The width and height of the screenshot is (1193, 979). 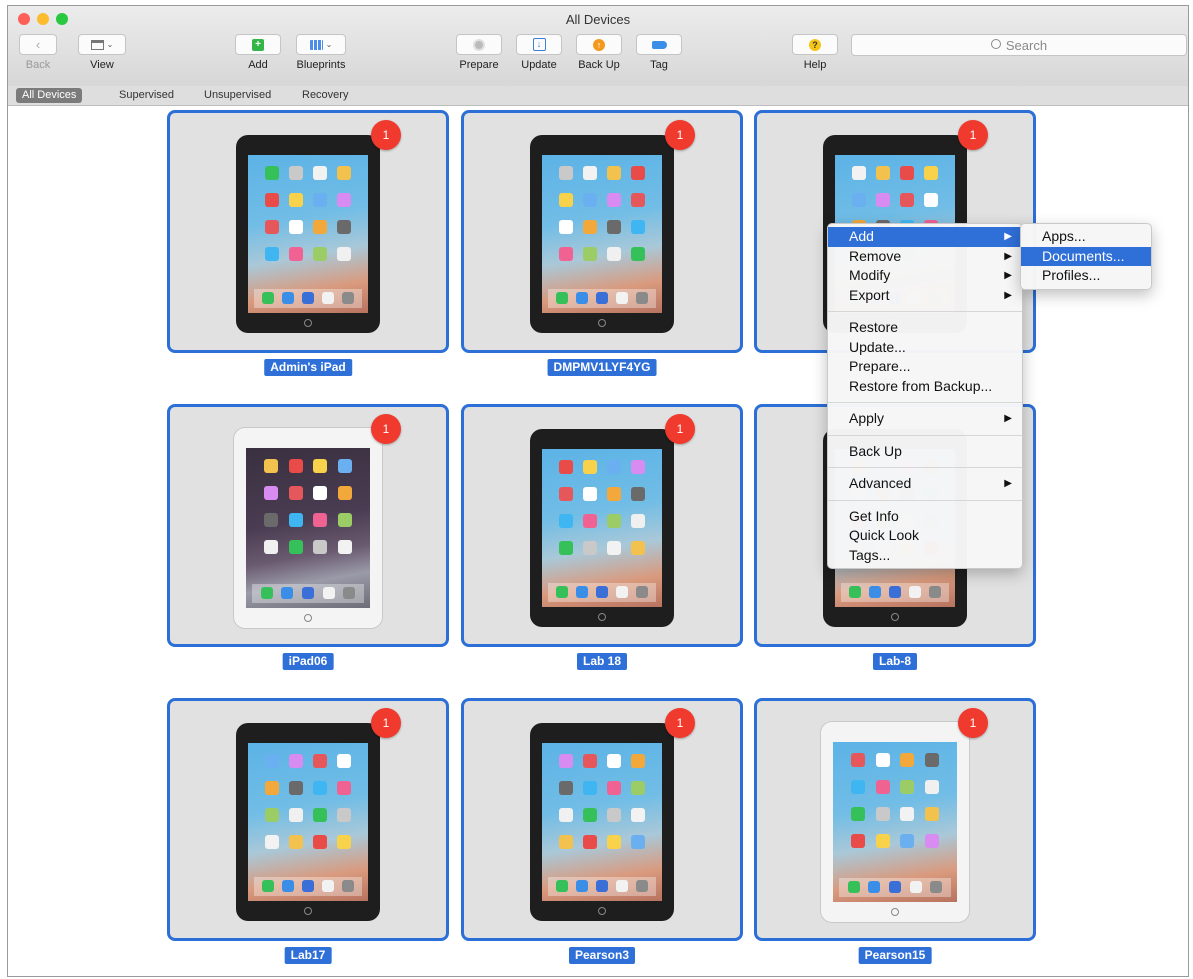 I want to click on view-control: ⌄, so click(x=102, y=44).